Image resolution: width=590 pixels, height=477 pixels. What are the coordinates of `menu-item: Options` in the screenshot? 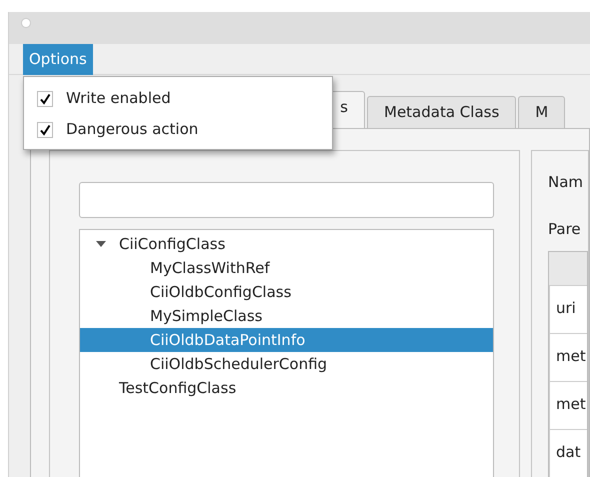 It's located at (58, 59).